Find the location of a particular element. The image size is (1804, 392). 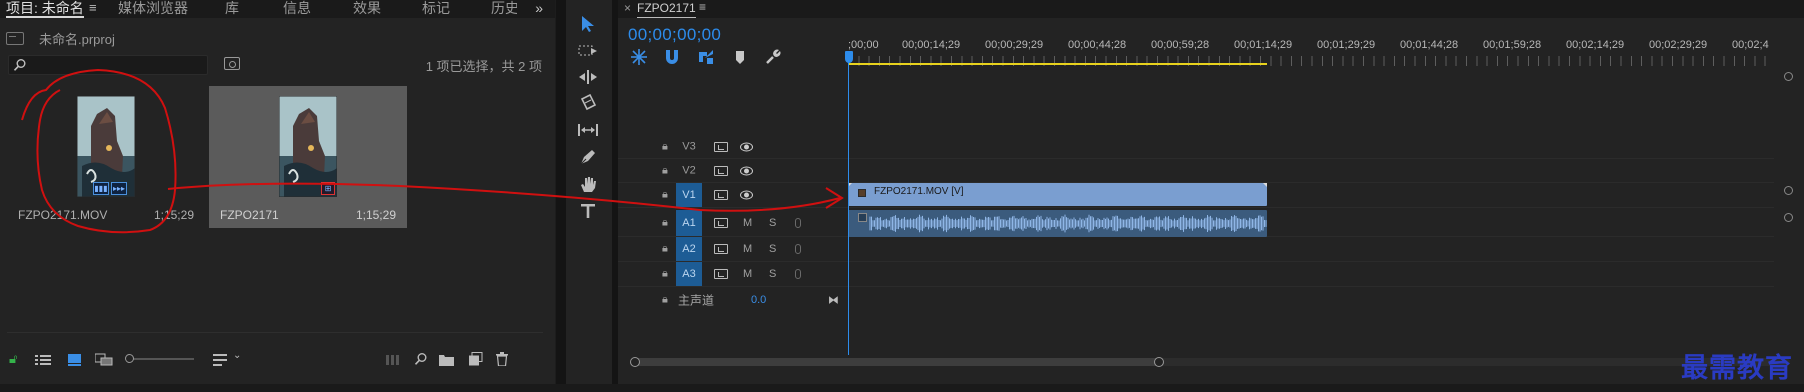

tab-info: 信息 is located at coordinates (297, 9).